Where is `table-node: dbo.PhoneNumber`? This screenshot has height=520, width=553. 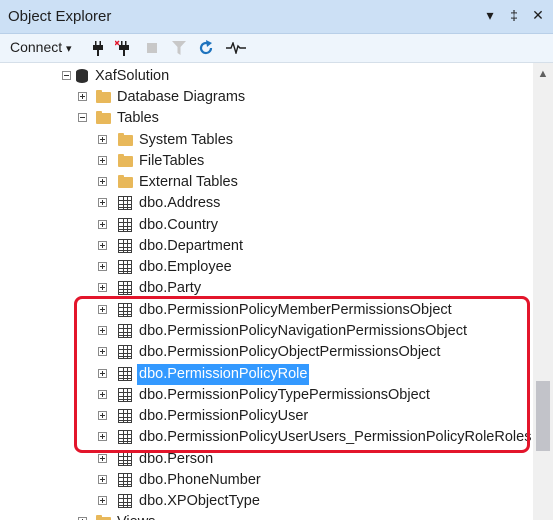
table-node: dbo.PhoneNumber is located at coordinates (266, 480).